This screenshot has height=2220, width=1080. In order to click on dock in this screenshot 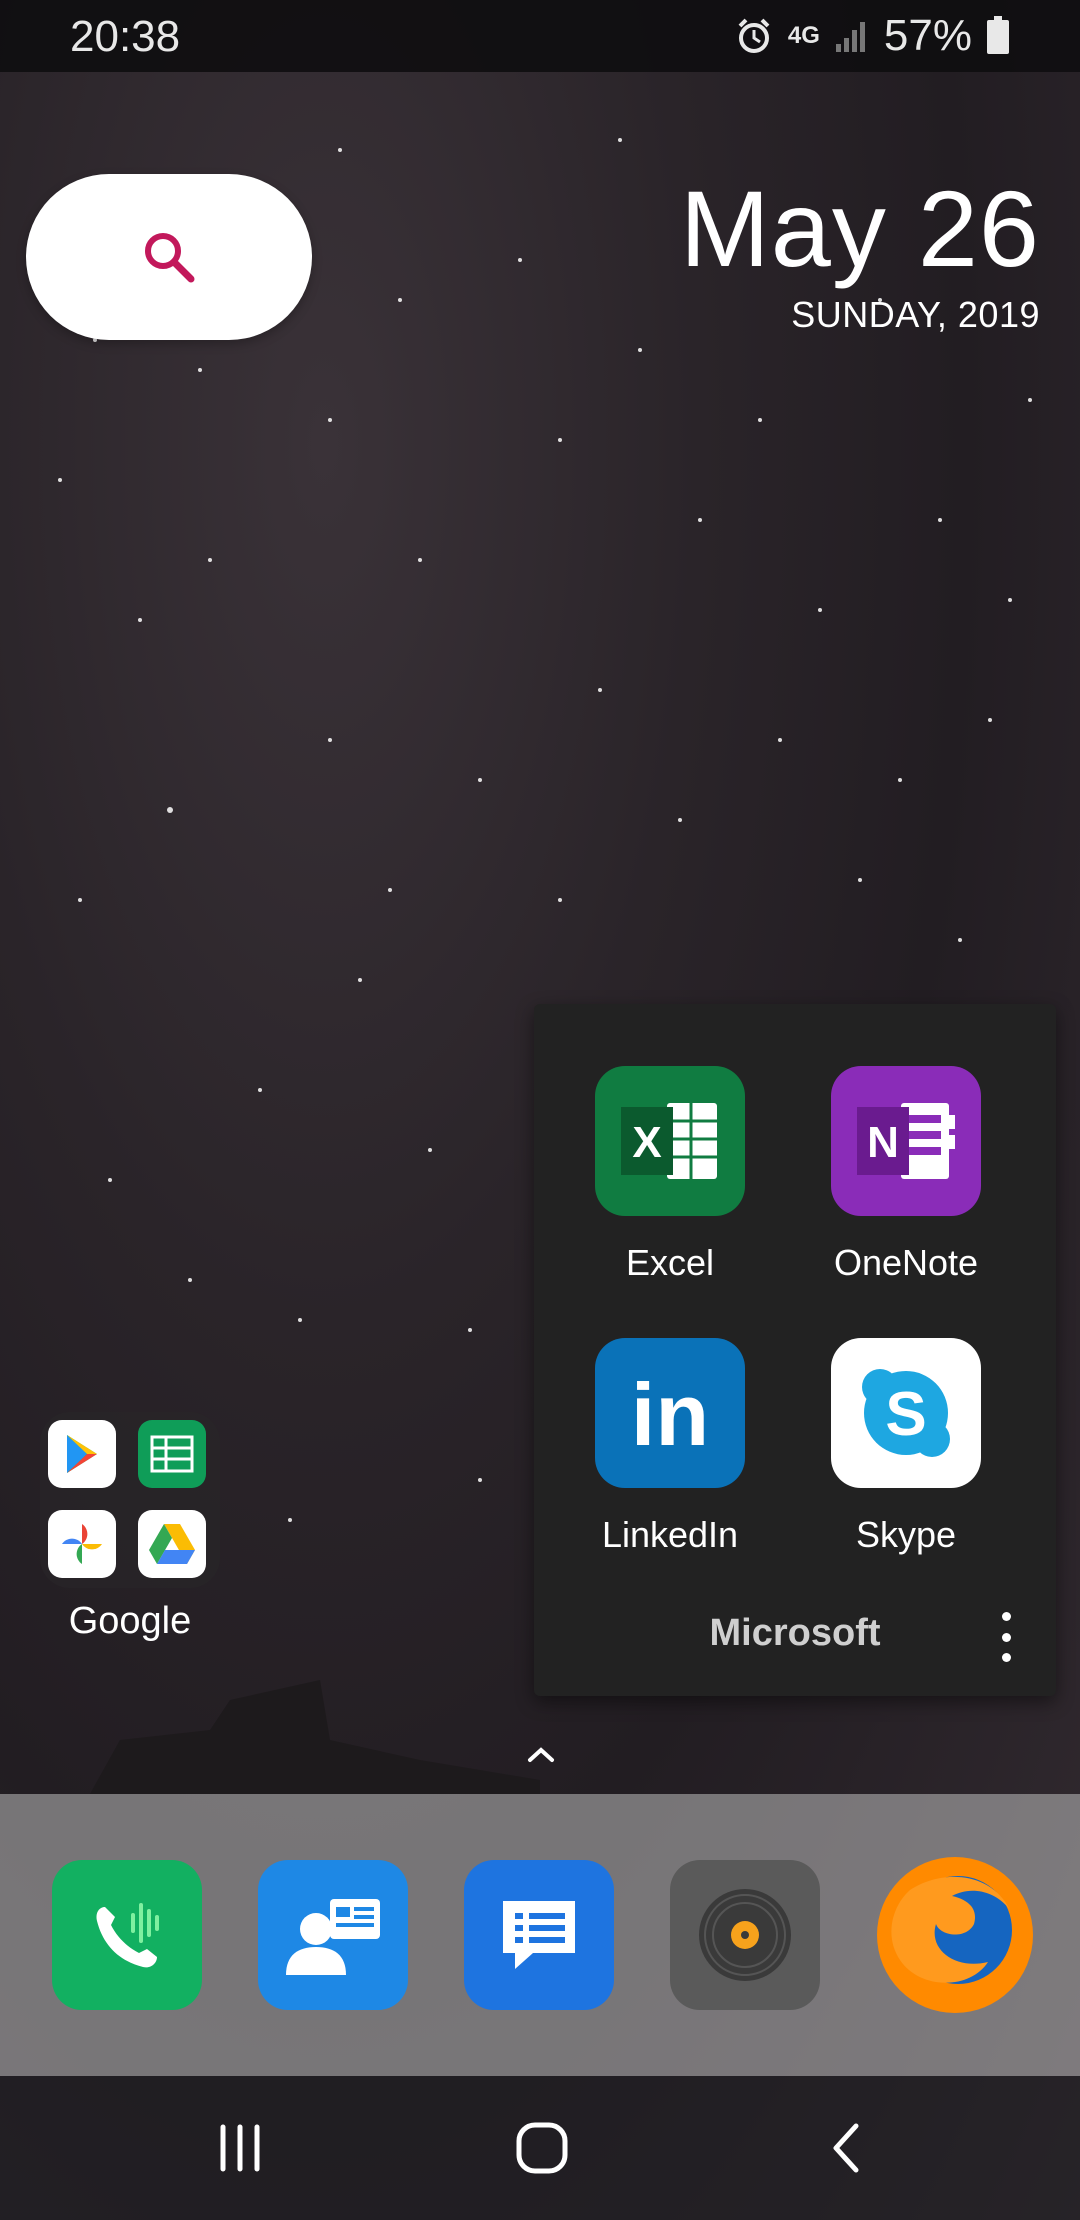, I will do `click(540, 1935)`.